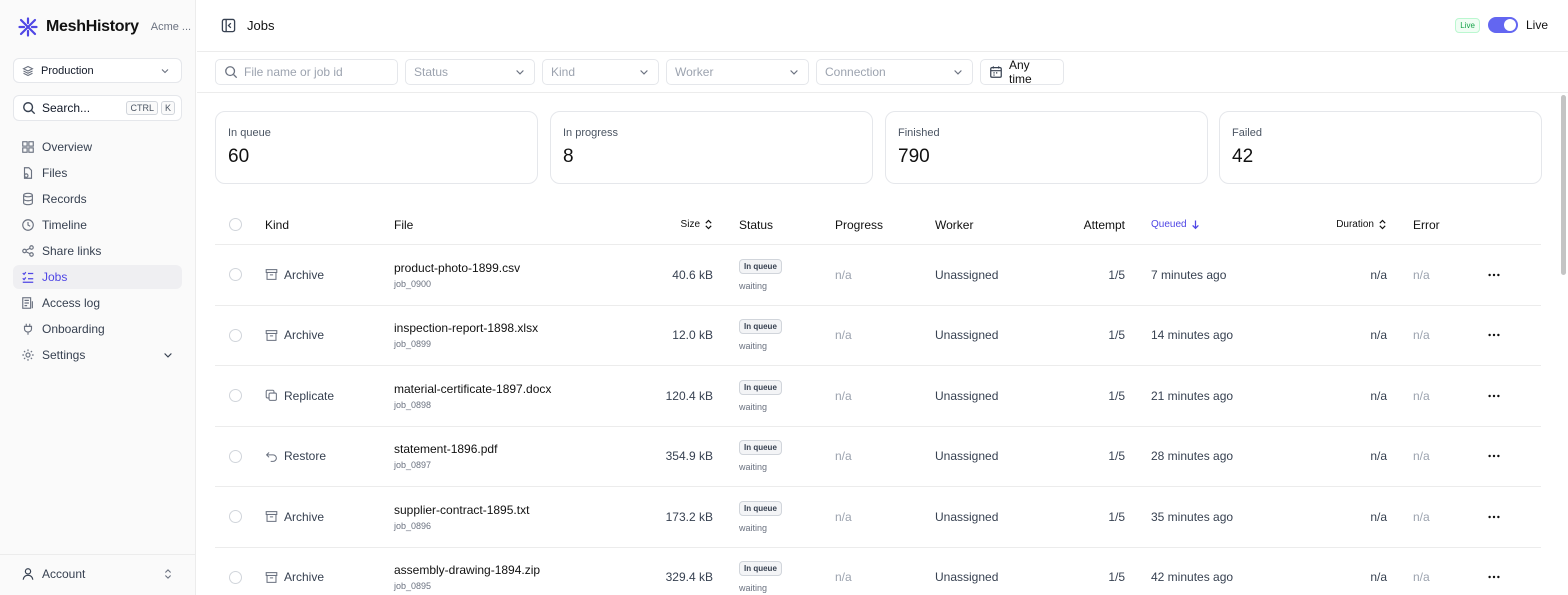 The width and height of the screenshot is (1568, 595). Describe the element at coordinates (967, 395) in the screenshot. I see `worker-cell: Unassigned` at that location.